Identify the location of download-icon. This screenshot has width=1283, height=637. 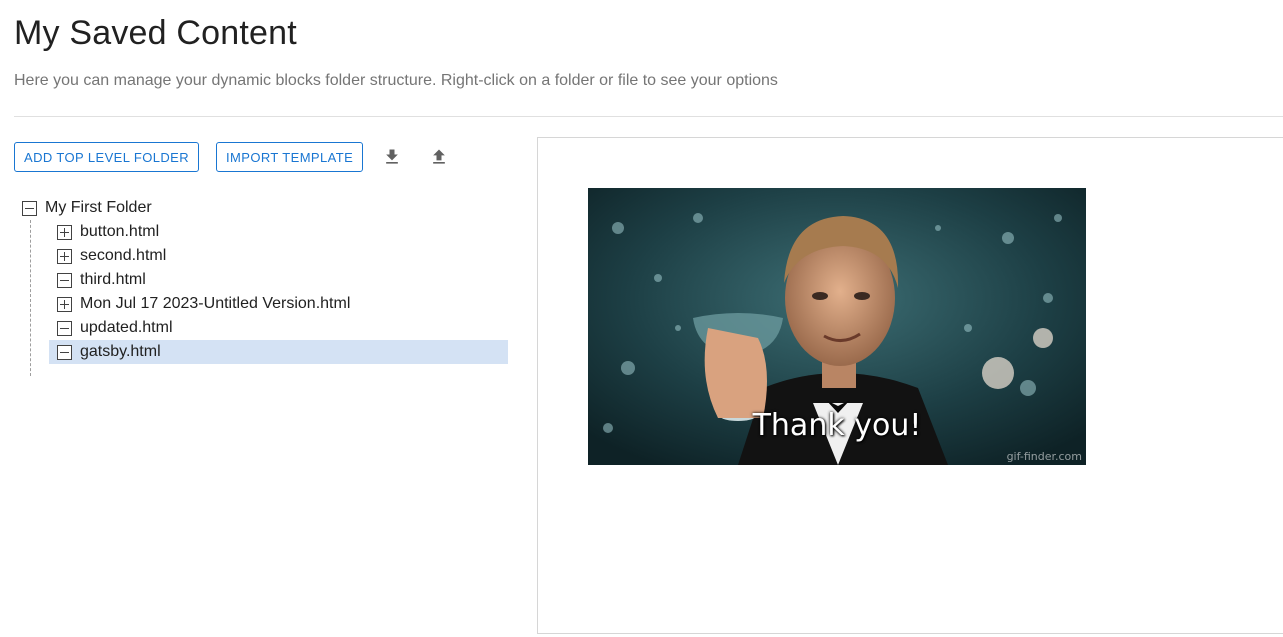
(392, 157).